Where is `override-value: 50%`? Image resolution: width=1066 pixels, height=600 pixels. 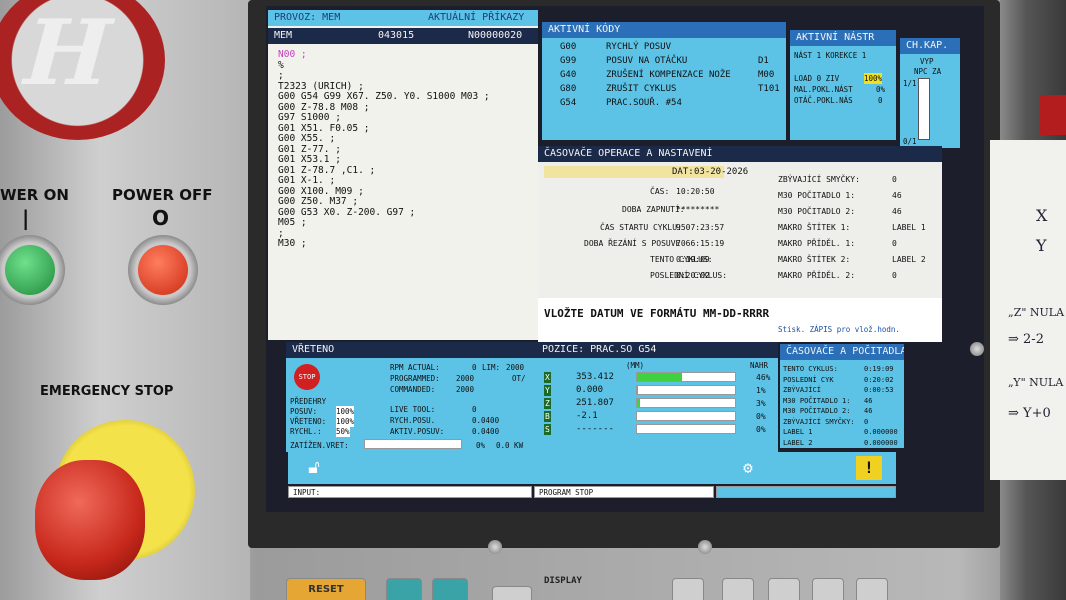
override-value: 50% is located at coordinates (343, 431).